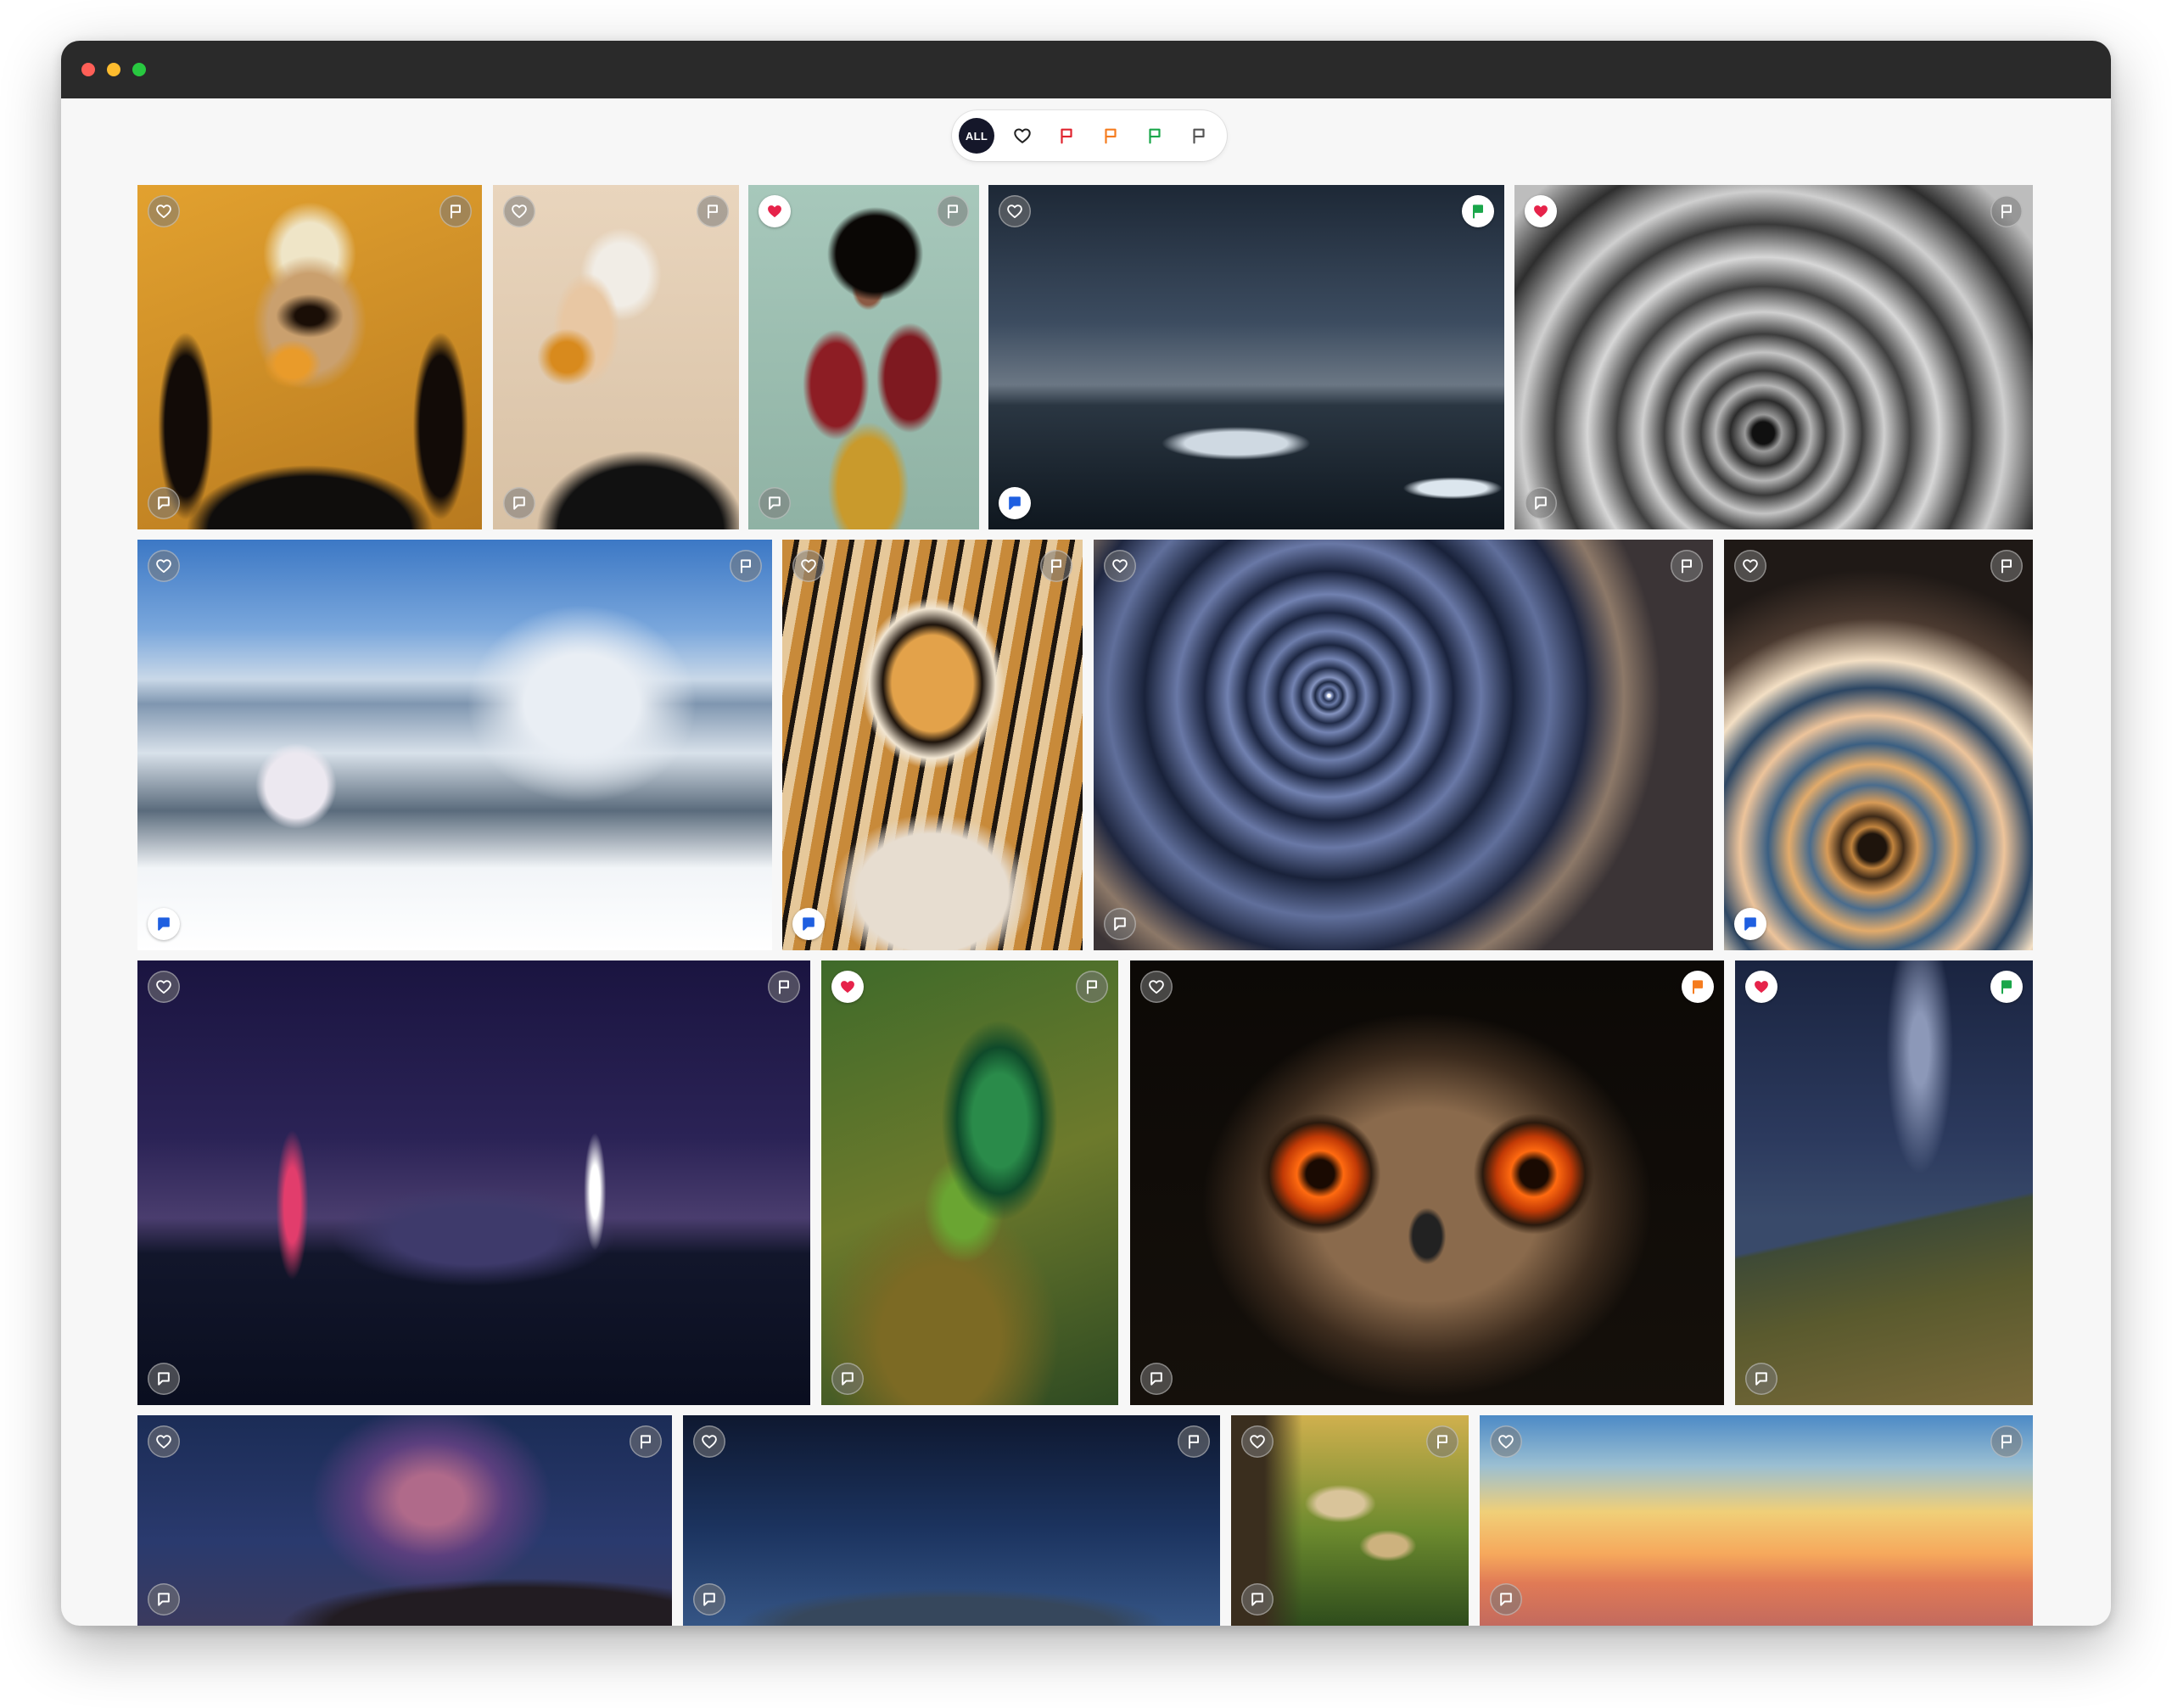  I want to click on zoom-window-button, so click(139, 69).